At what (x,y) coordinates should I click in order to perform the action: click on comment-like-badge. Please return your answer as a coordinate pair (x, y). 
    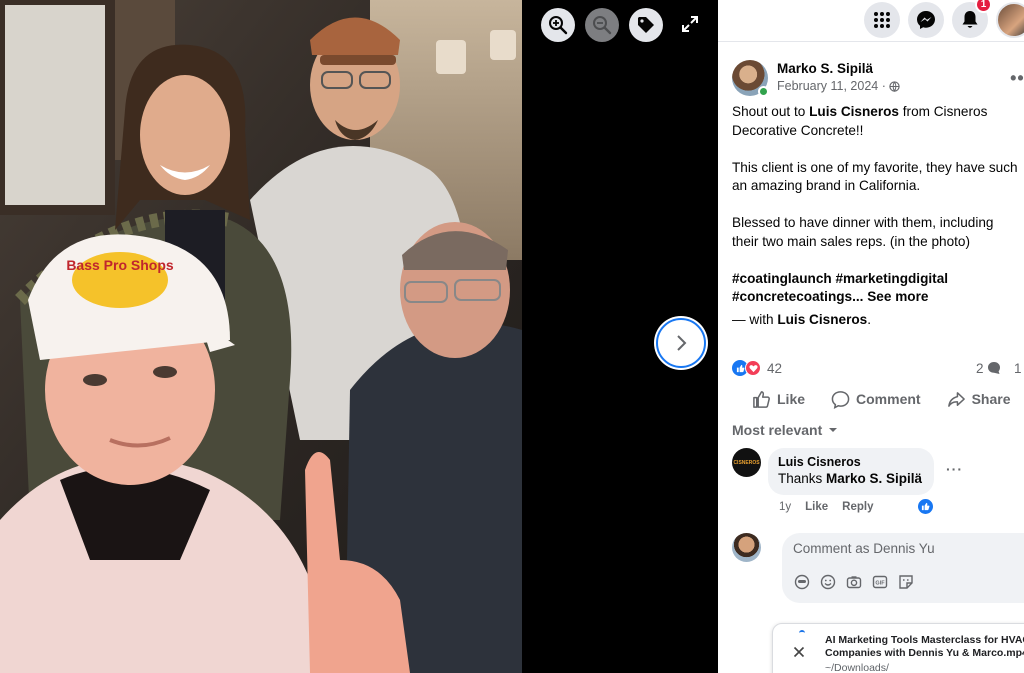
    Looking at the image, I should click on (925, 506).